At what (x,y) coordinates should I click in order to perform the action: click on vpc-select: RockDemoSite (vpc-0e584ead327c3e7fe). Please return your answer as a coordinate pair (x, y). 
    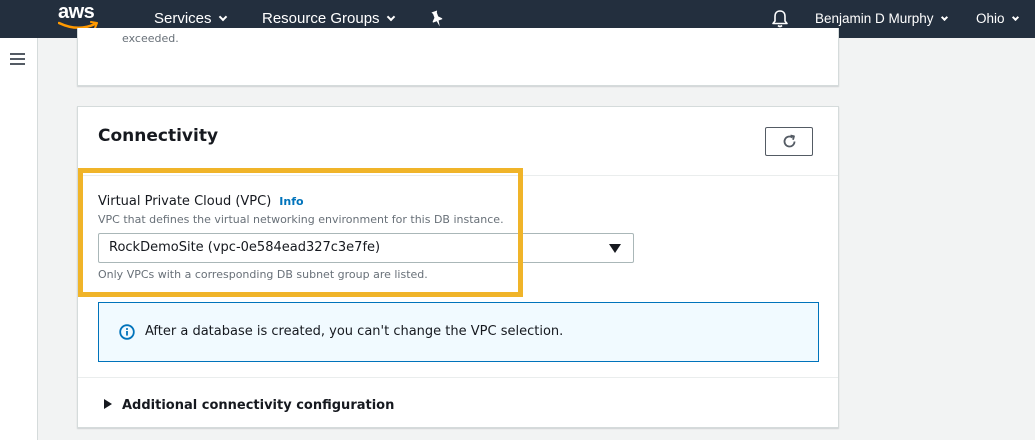
    Looking at the image, I should click on (366, 248).